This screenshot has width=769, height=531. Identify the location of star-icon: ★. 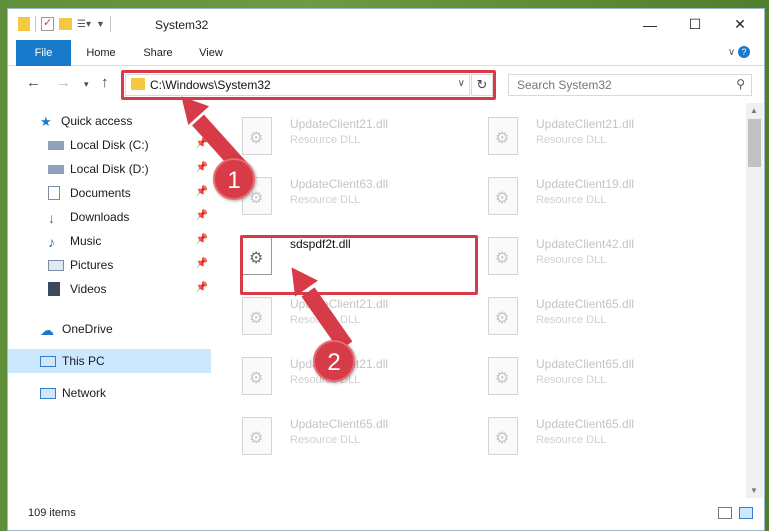
(46, 121).